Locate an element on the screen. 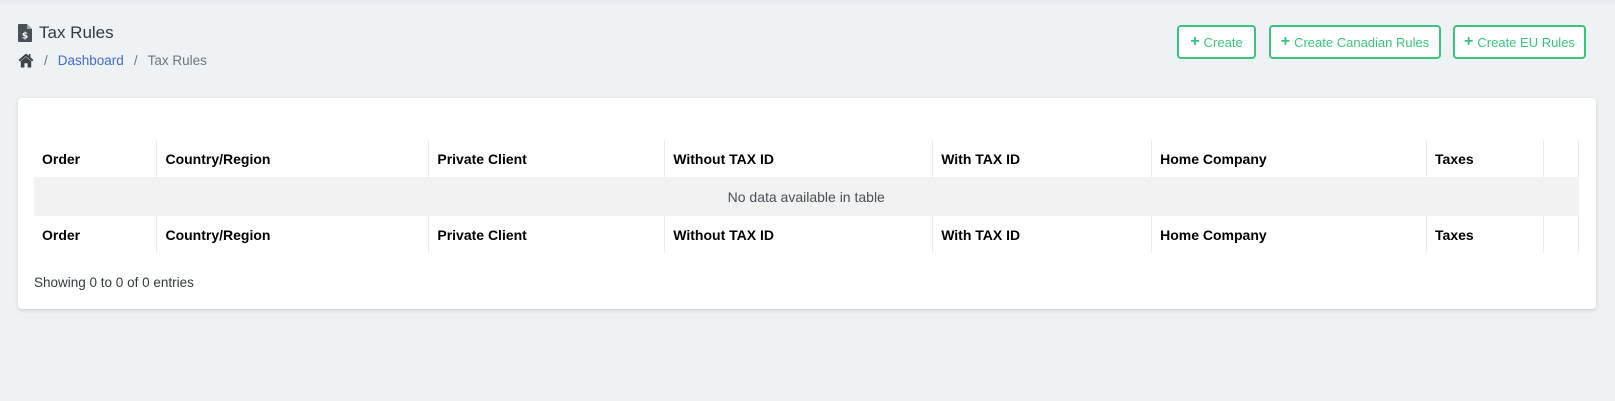  column-header-country-region: Country/Region is located at coordinates (293, 158).